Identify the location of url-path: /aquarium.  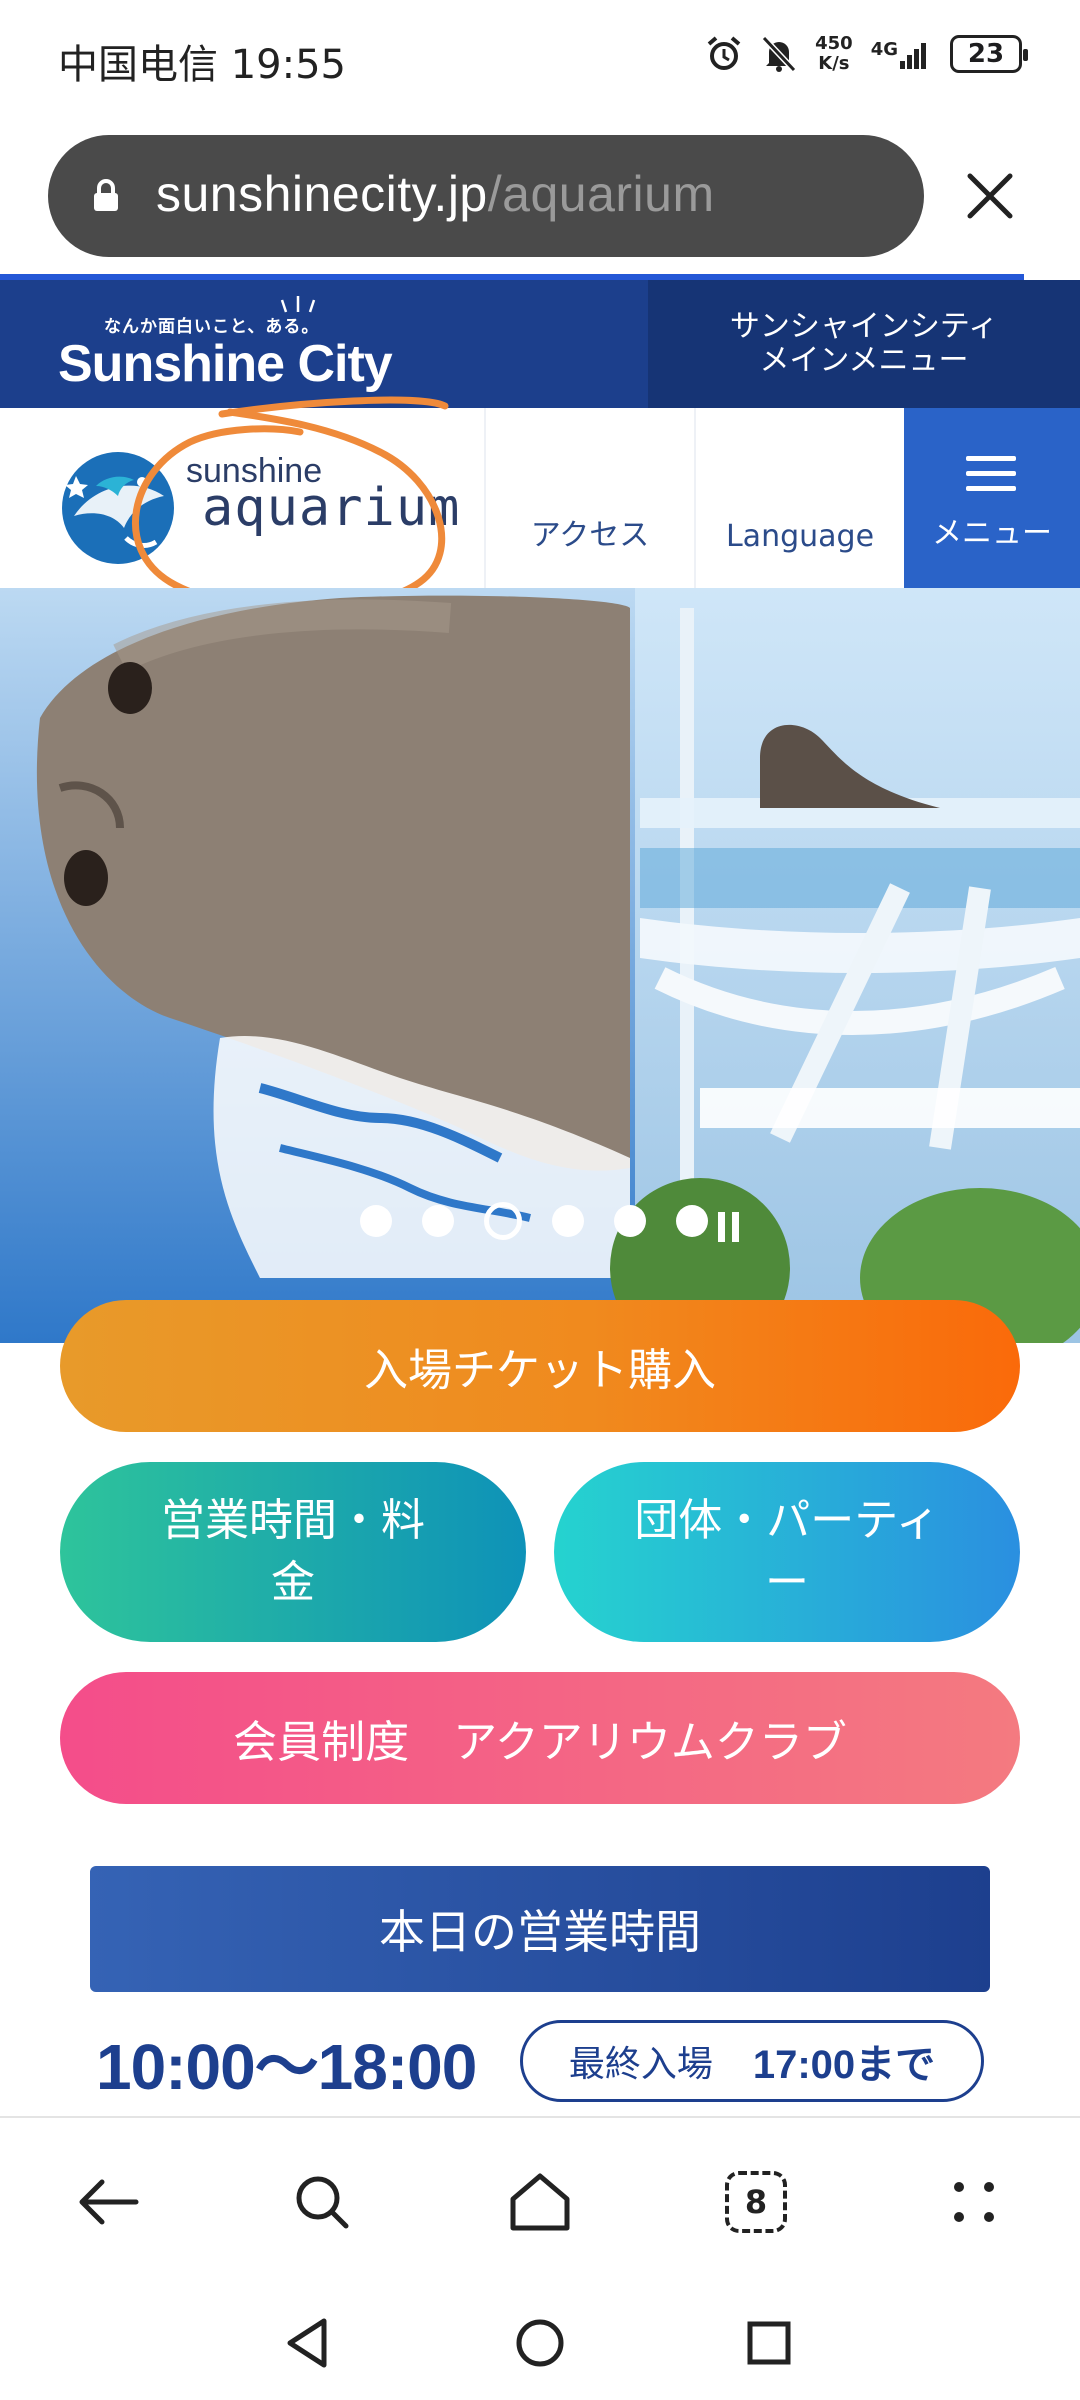
(601, 194).